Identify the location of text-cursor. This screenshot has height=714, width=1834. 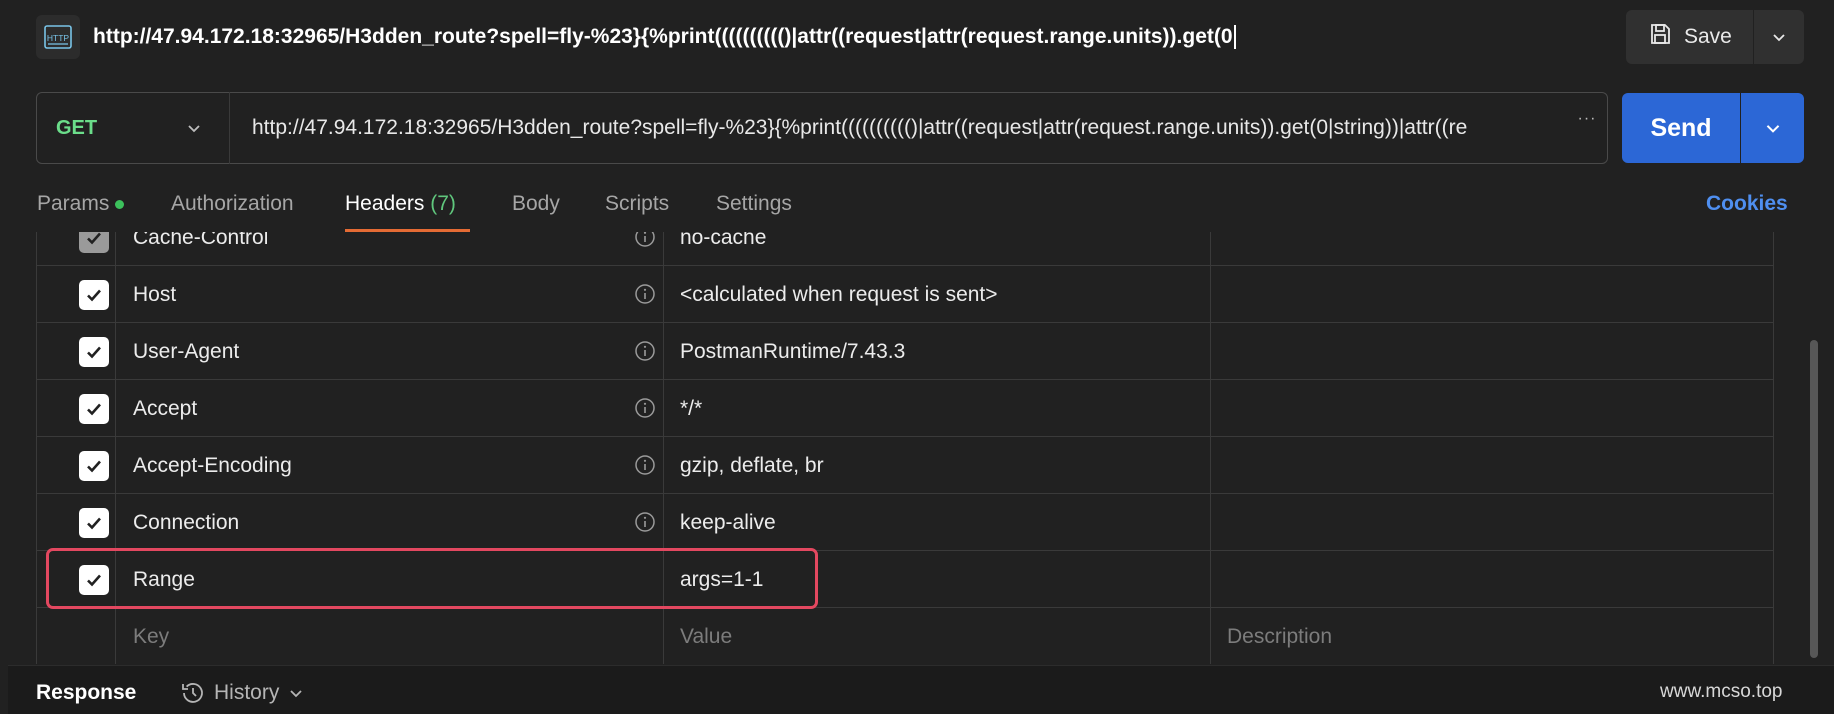
(1234, 37).